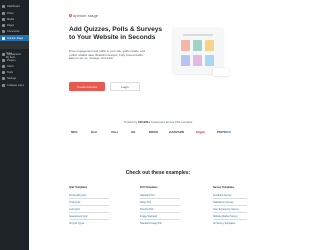 Image resolution: width=320 pixels, height=250 pixels. I want to click on sidebar-item-appearance: Appearance, so click(14, 54).